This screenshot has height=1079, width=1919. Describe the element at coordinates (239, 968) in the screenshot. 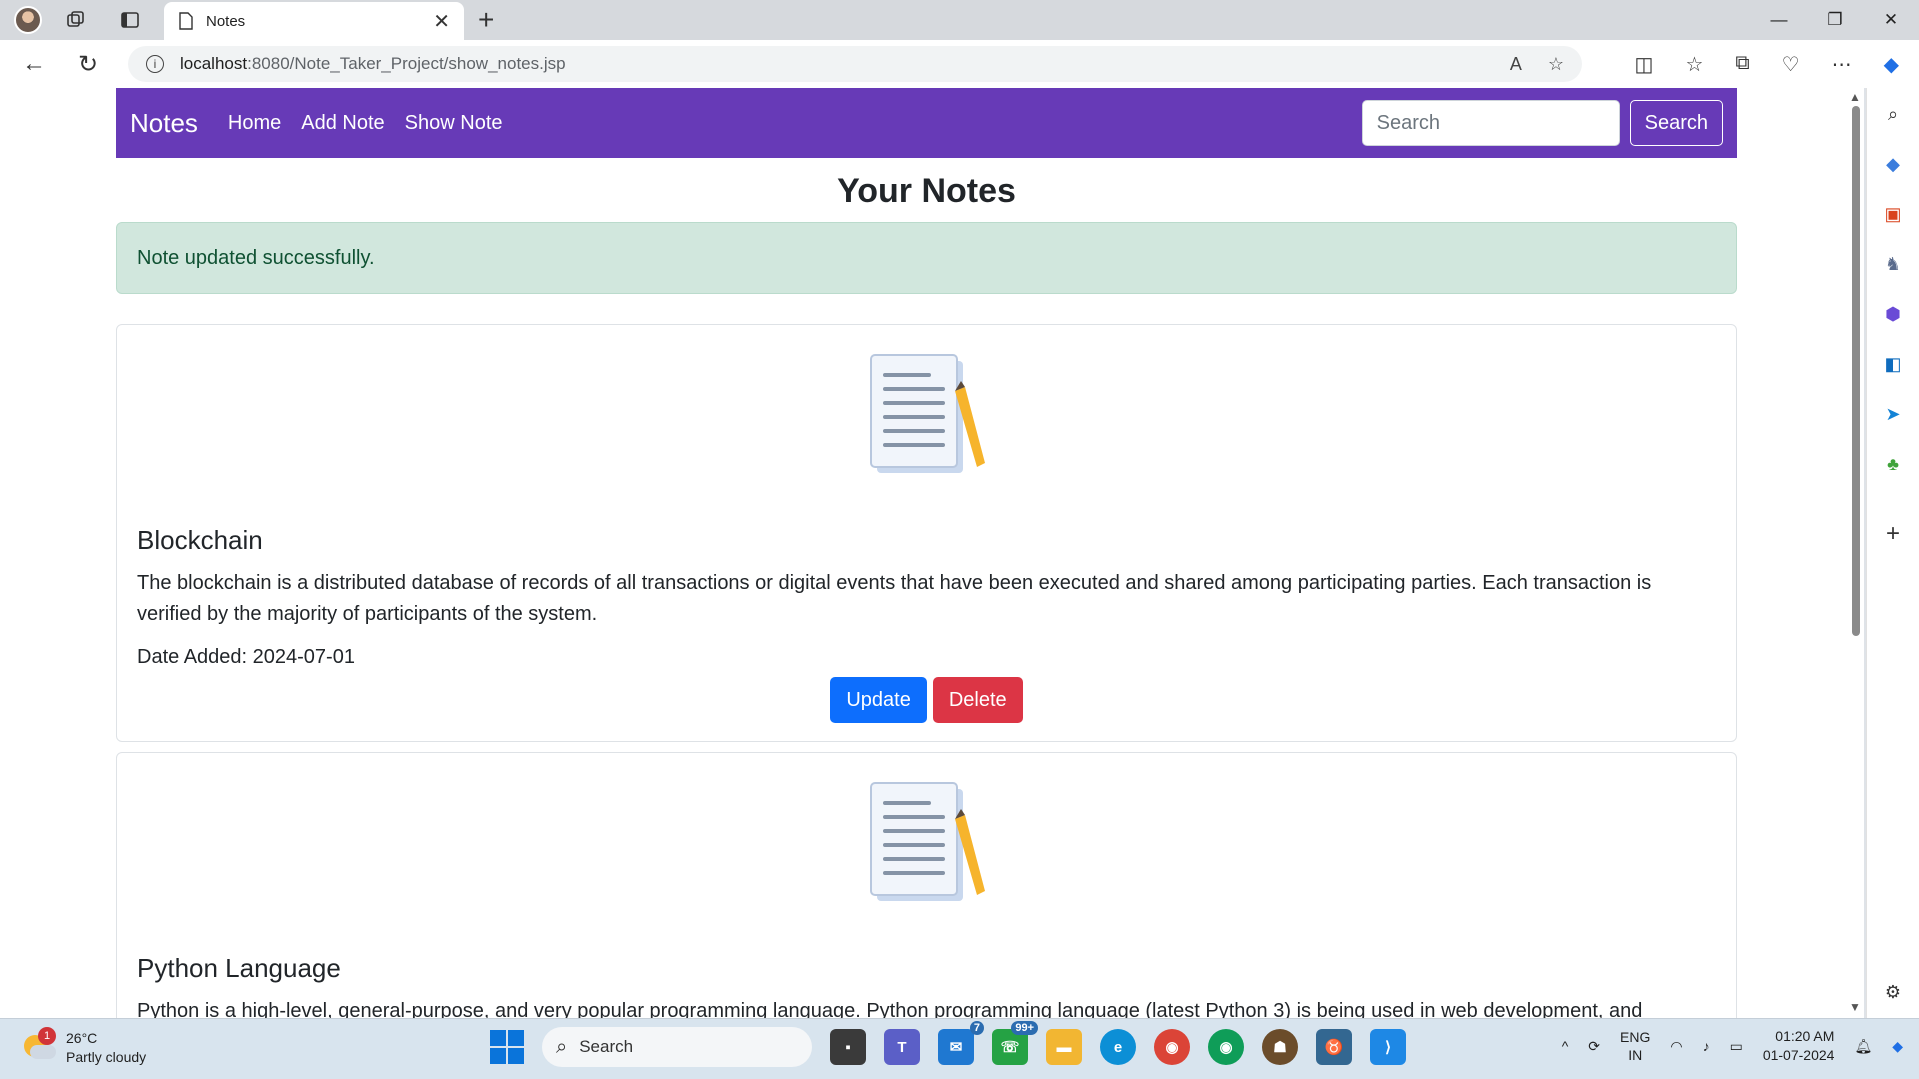

I see `note-title: Python Language` at that location.